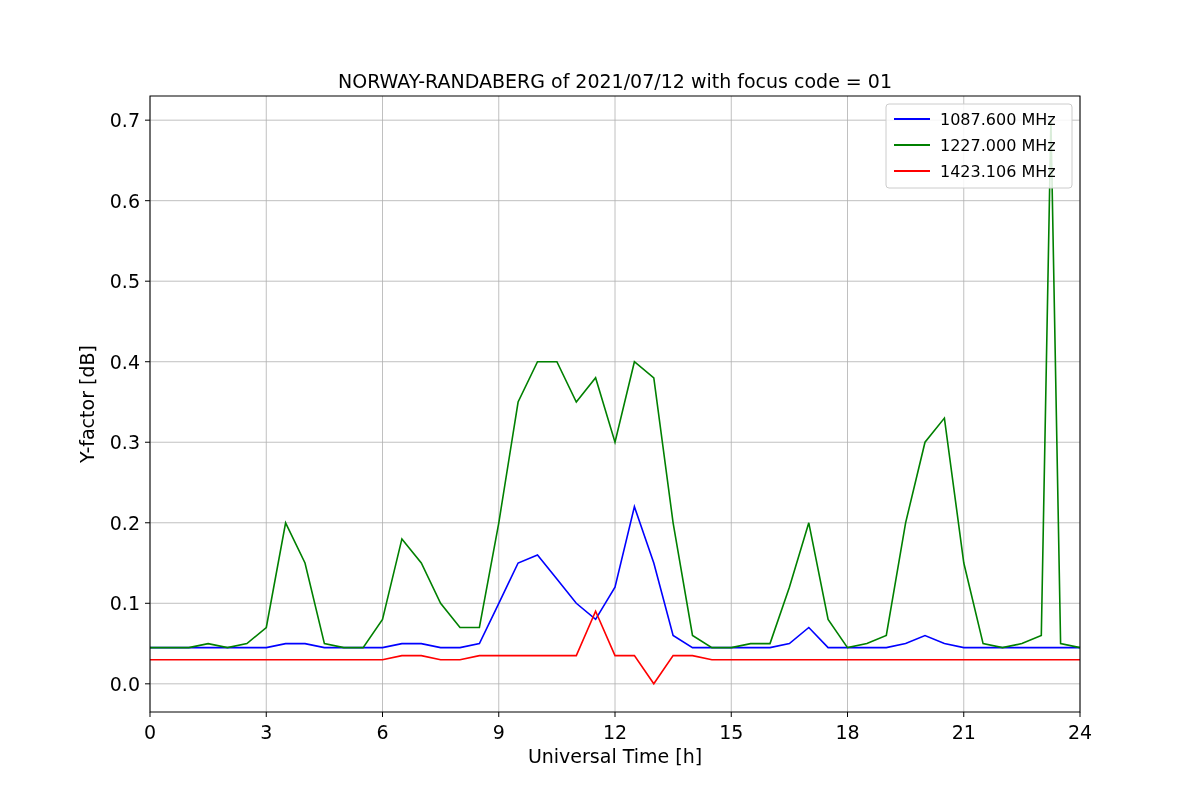 The image size is (1200, 800). I want to click on legend-label: 1087.600 MHz, so click(998, 119).